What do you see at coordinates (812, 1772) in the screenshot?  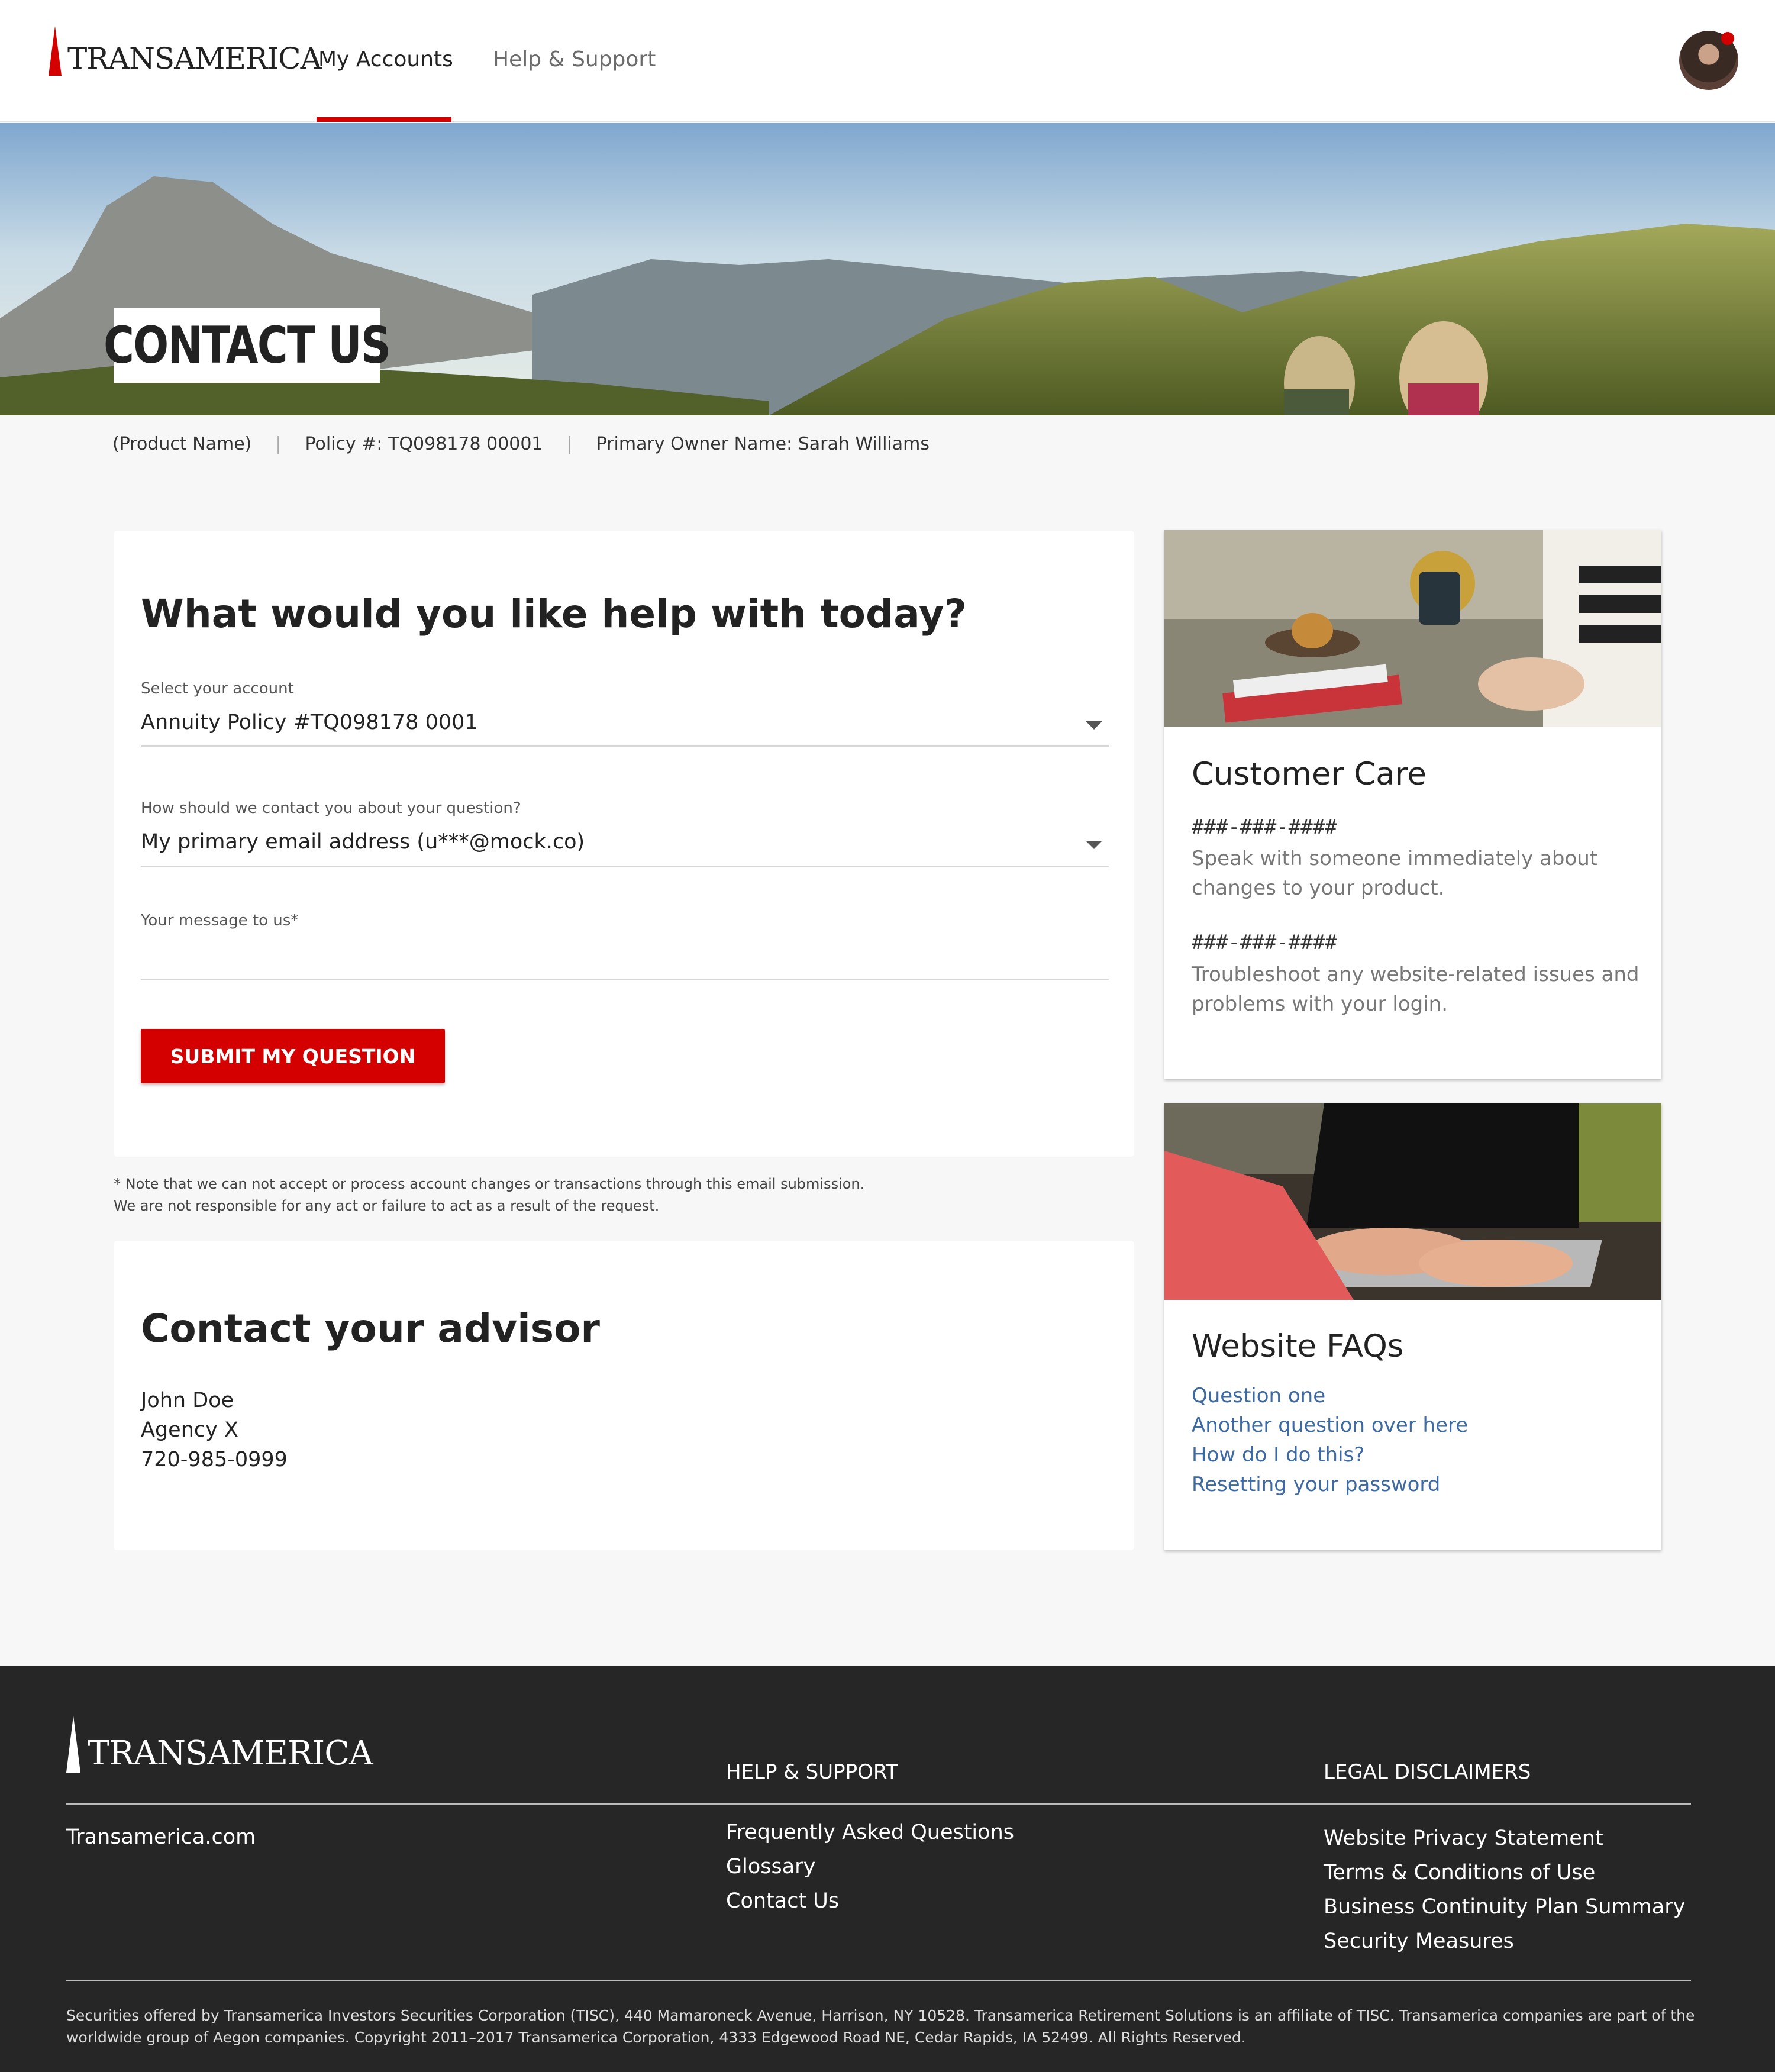 I see `footer-help-heading: HELP & SUPPORT` at bounding box center [812, 1772].